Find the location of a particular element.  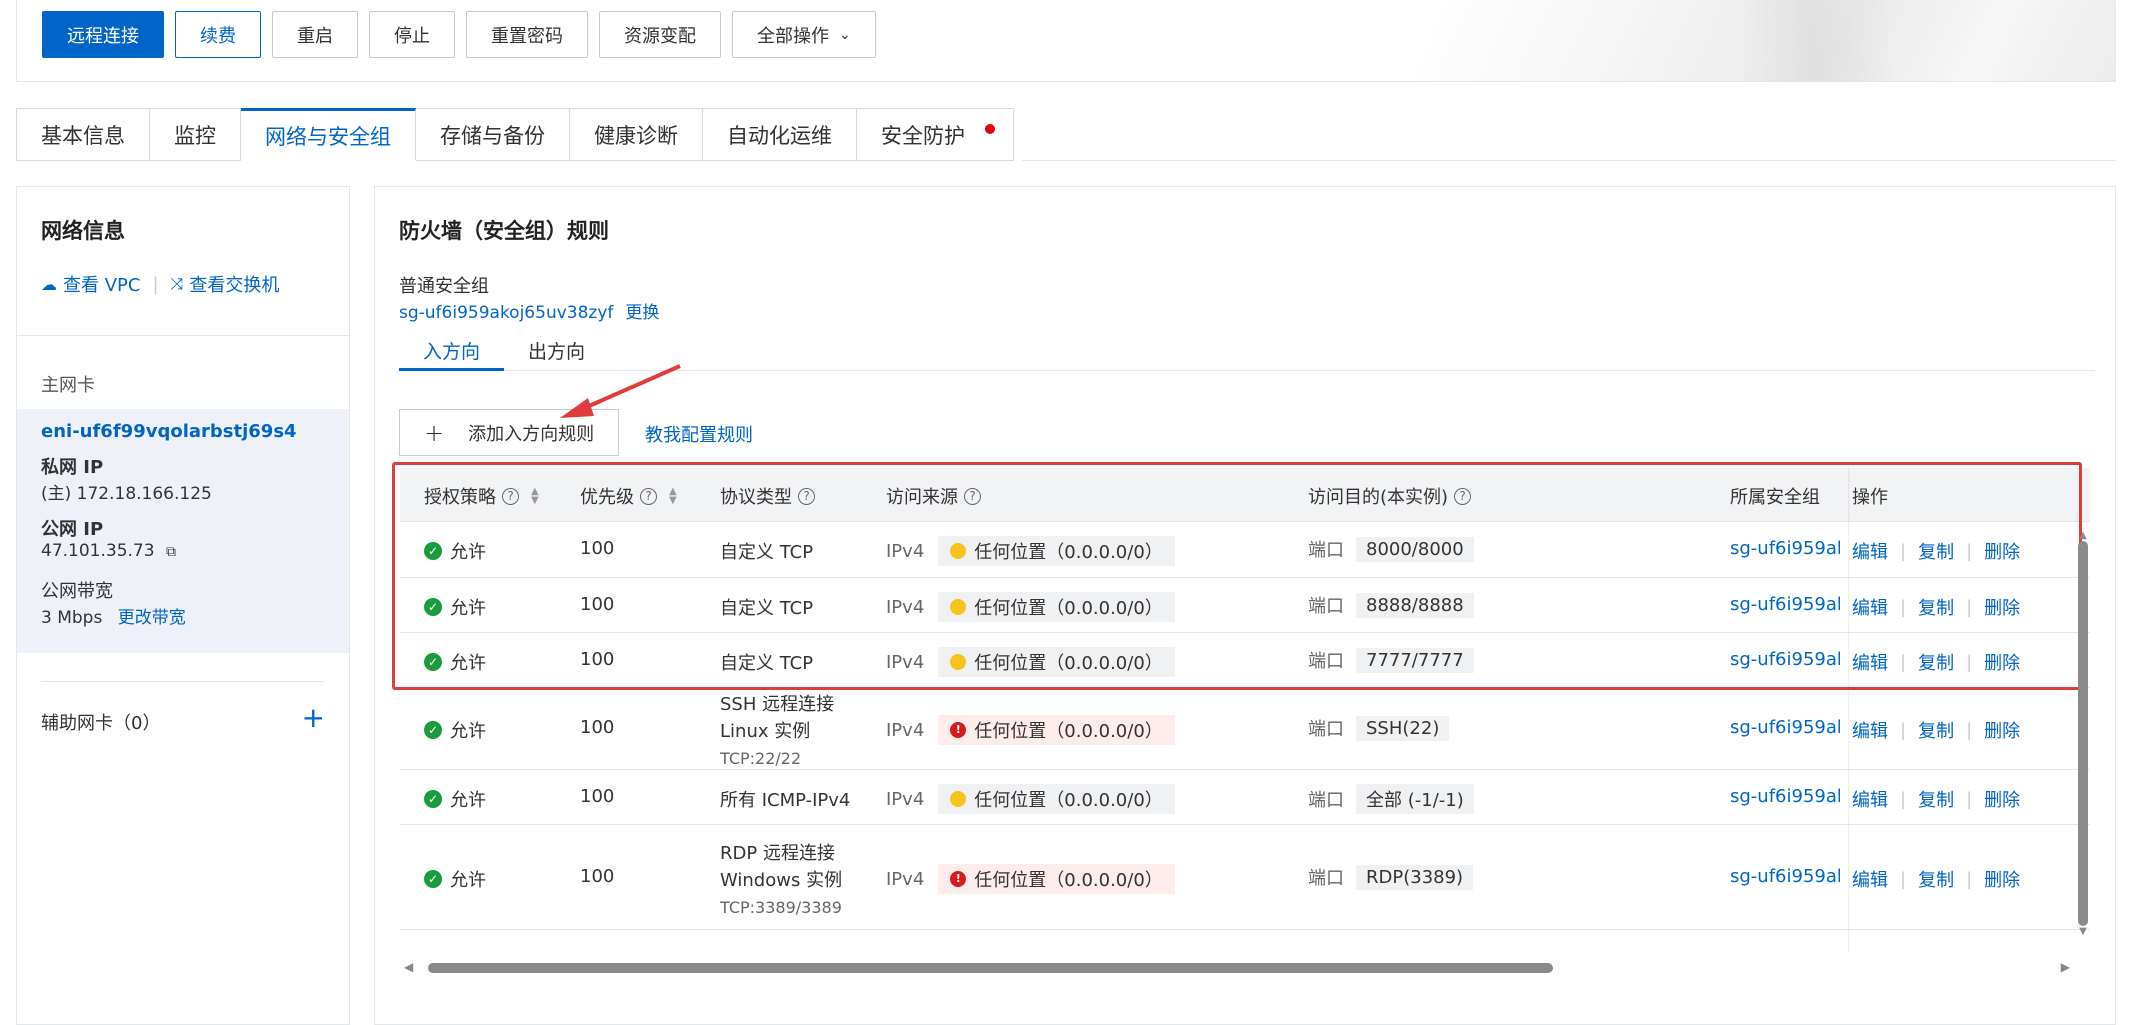

tabs-baseline is located at coordinates (1569, 160).